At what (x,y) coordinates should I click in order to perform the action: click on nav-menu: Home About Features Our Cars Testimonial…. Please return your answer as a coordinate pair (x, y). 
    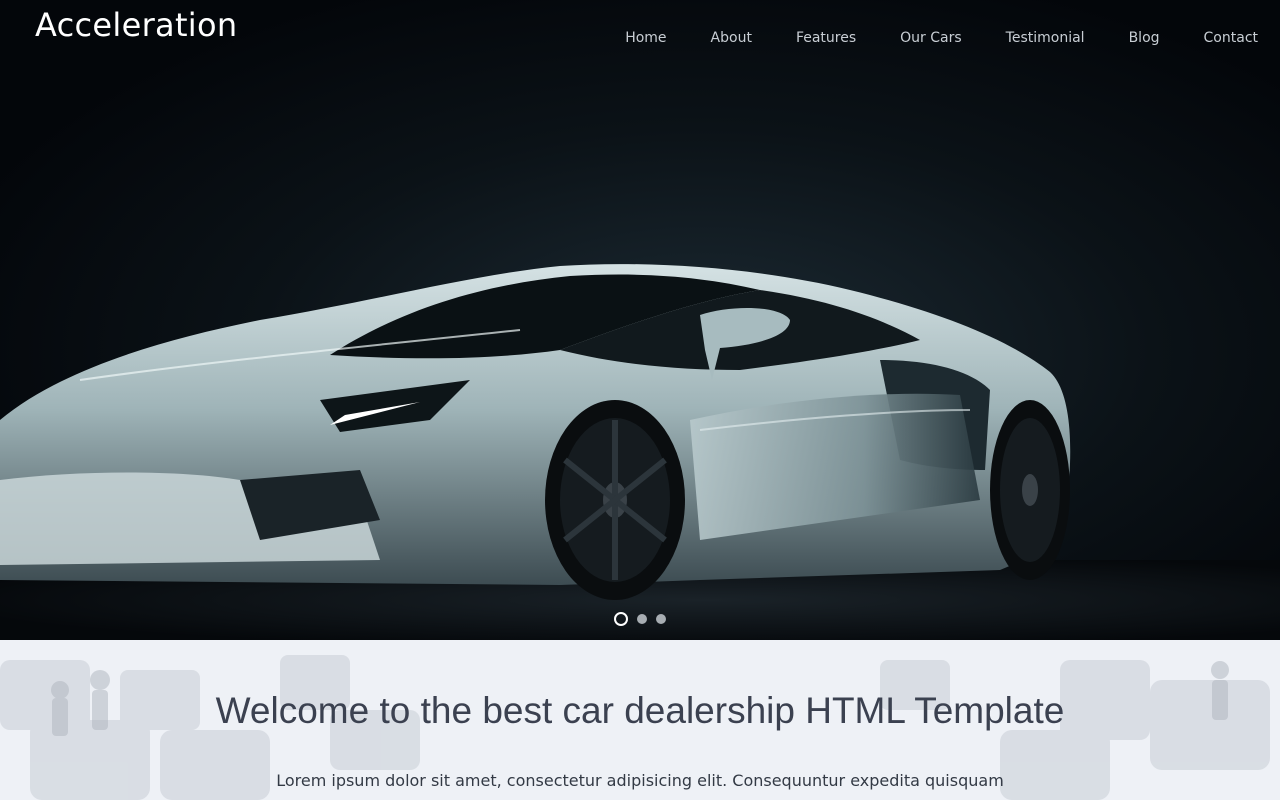
    Looking at the image, I should click on (919, 36).